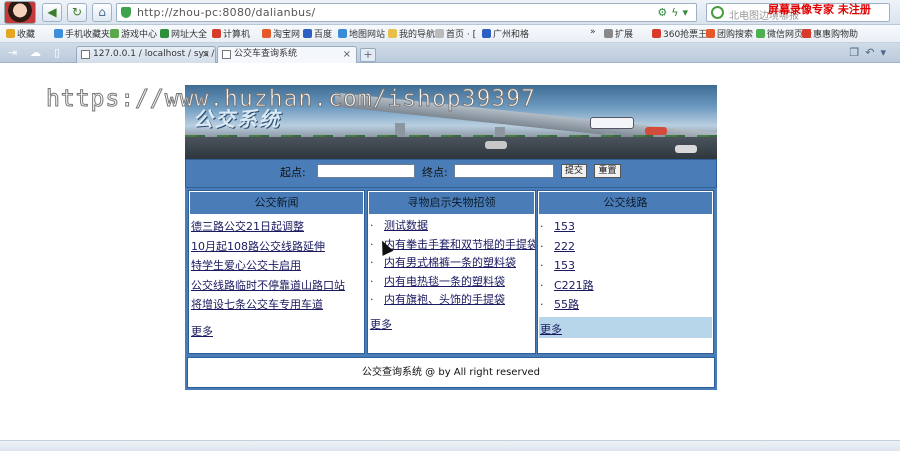 This screenshot has width=900, height=451. What do you see at coordinates (293, 172) in the screenshot?
I see `start-label: 起点:` at bounding box center [293, 172].